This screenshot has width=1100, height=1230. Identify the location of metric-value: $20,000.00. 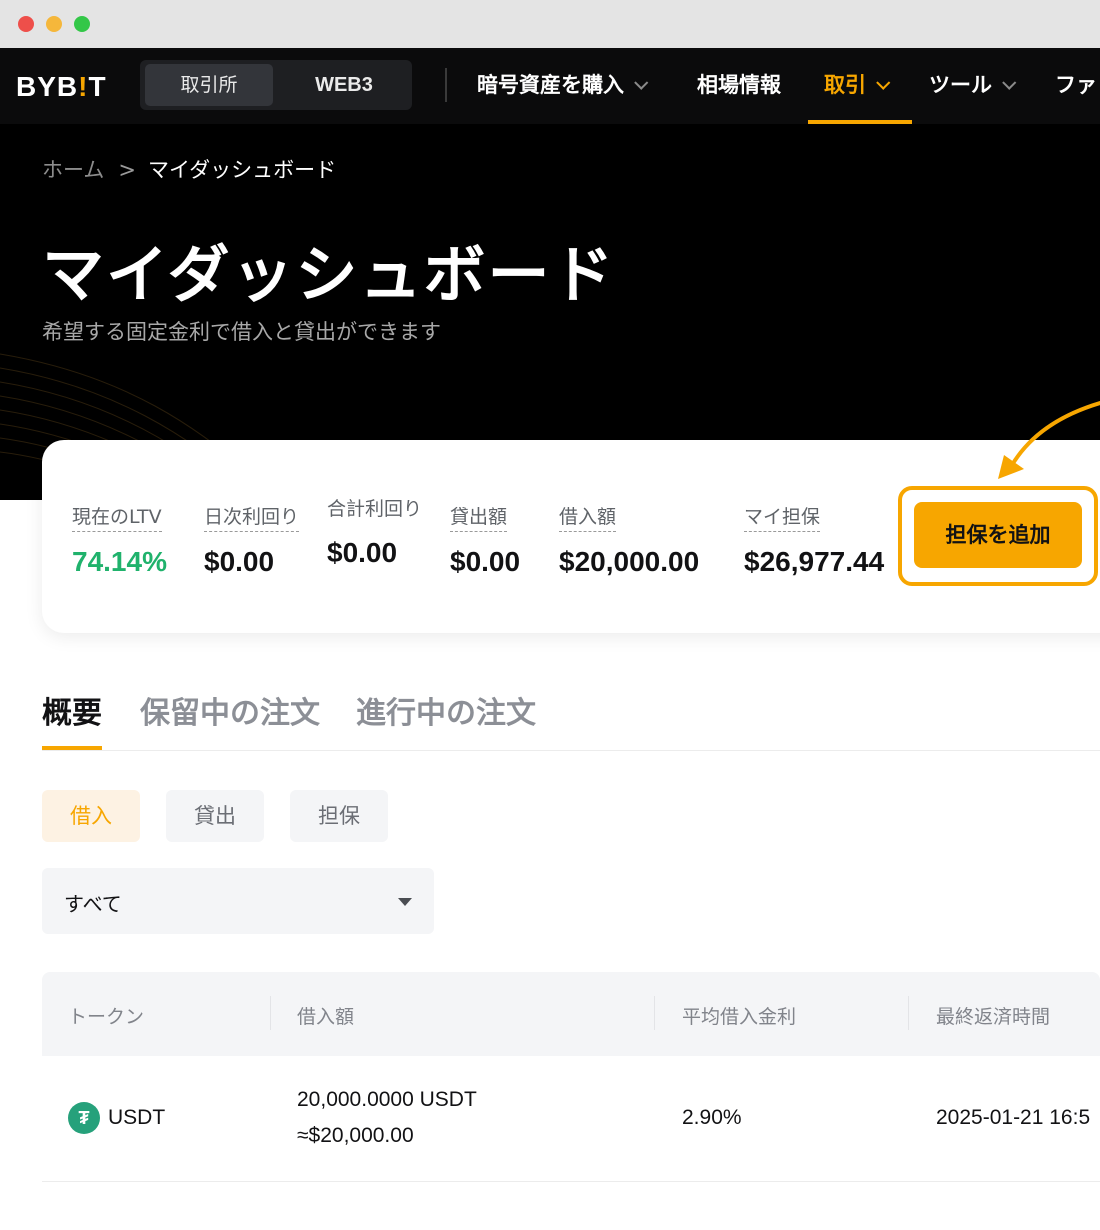
(629, 561).